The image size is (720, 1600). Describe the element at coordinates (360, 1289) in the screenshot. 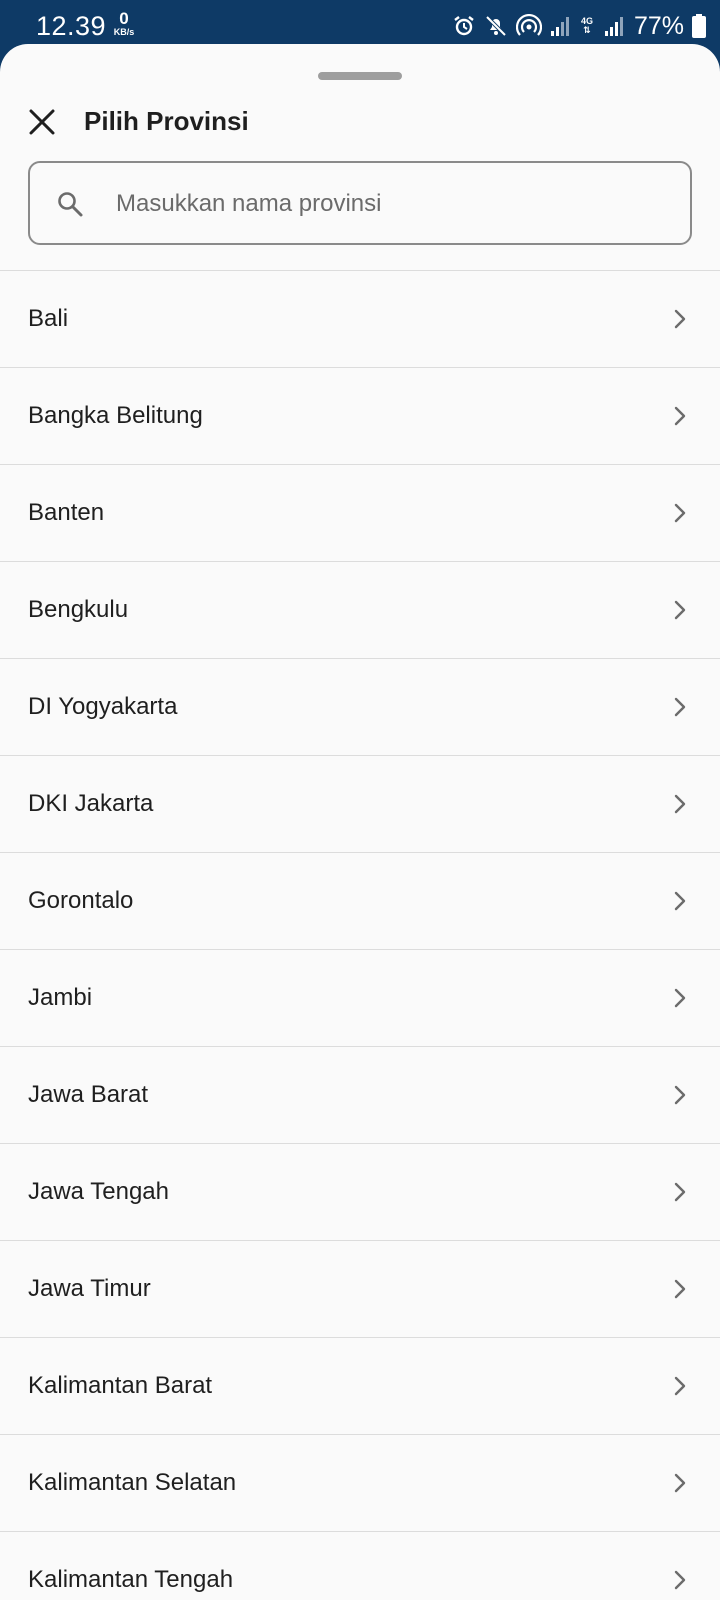

I see `province-item: Jawa Timur` at that location.